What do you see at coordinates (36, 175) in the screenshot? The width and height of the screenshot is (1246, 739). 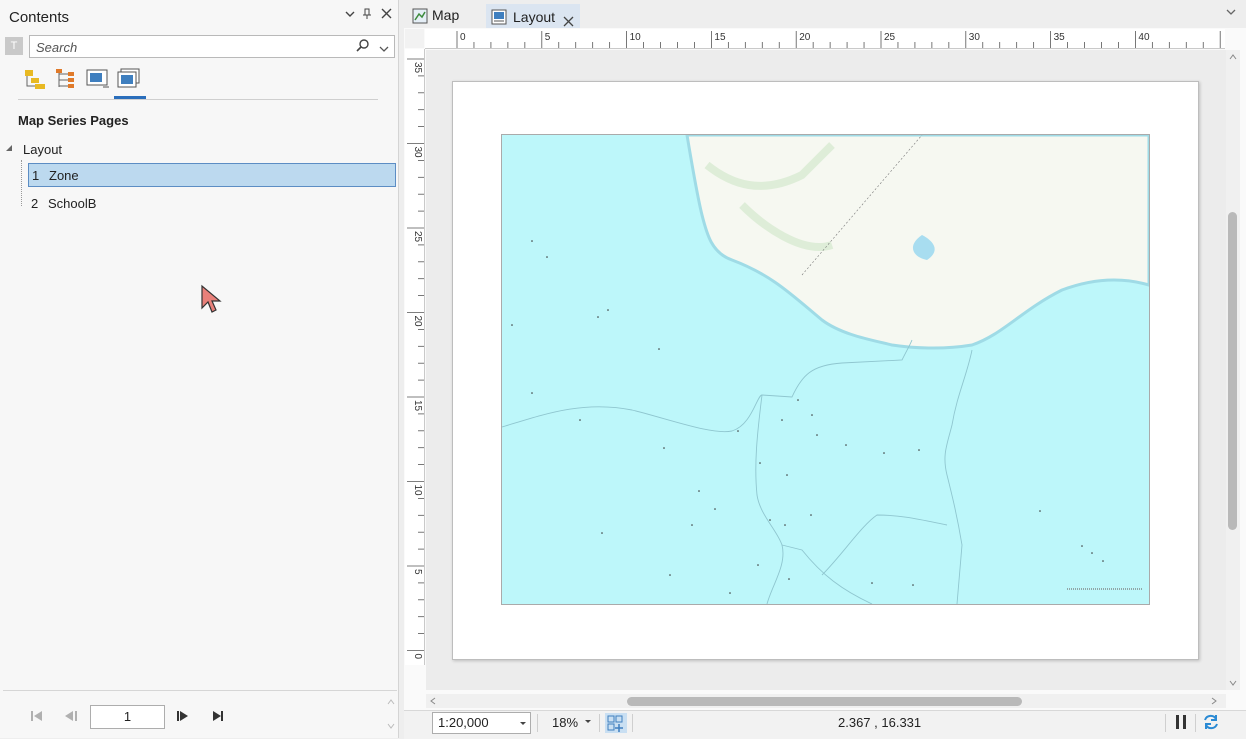 I see `page-number: 1` at bounding box center [36, 175].